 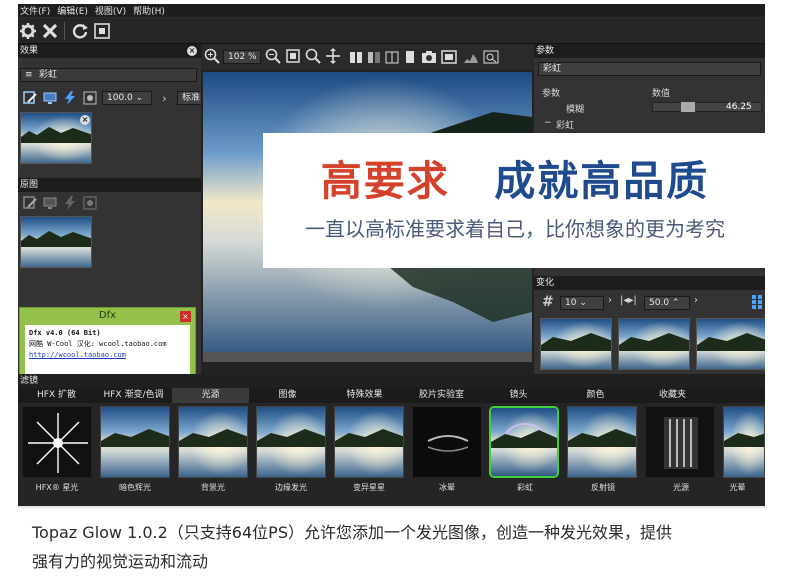 What do you see at coordinates (471, 58) in the screenshot?
I see `histogram-icon` at bounding box center [471, 58].